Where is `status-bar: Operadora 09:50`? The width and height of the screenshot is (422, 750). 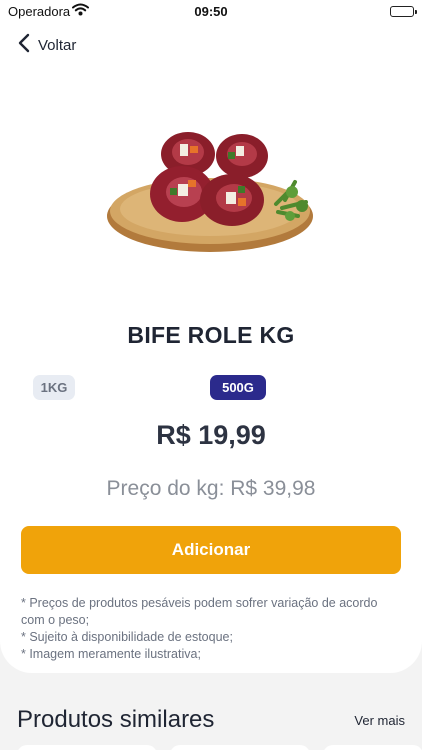
status-bar: Operadora 09:50 is located at coordinates (211, 11).